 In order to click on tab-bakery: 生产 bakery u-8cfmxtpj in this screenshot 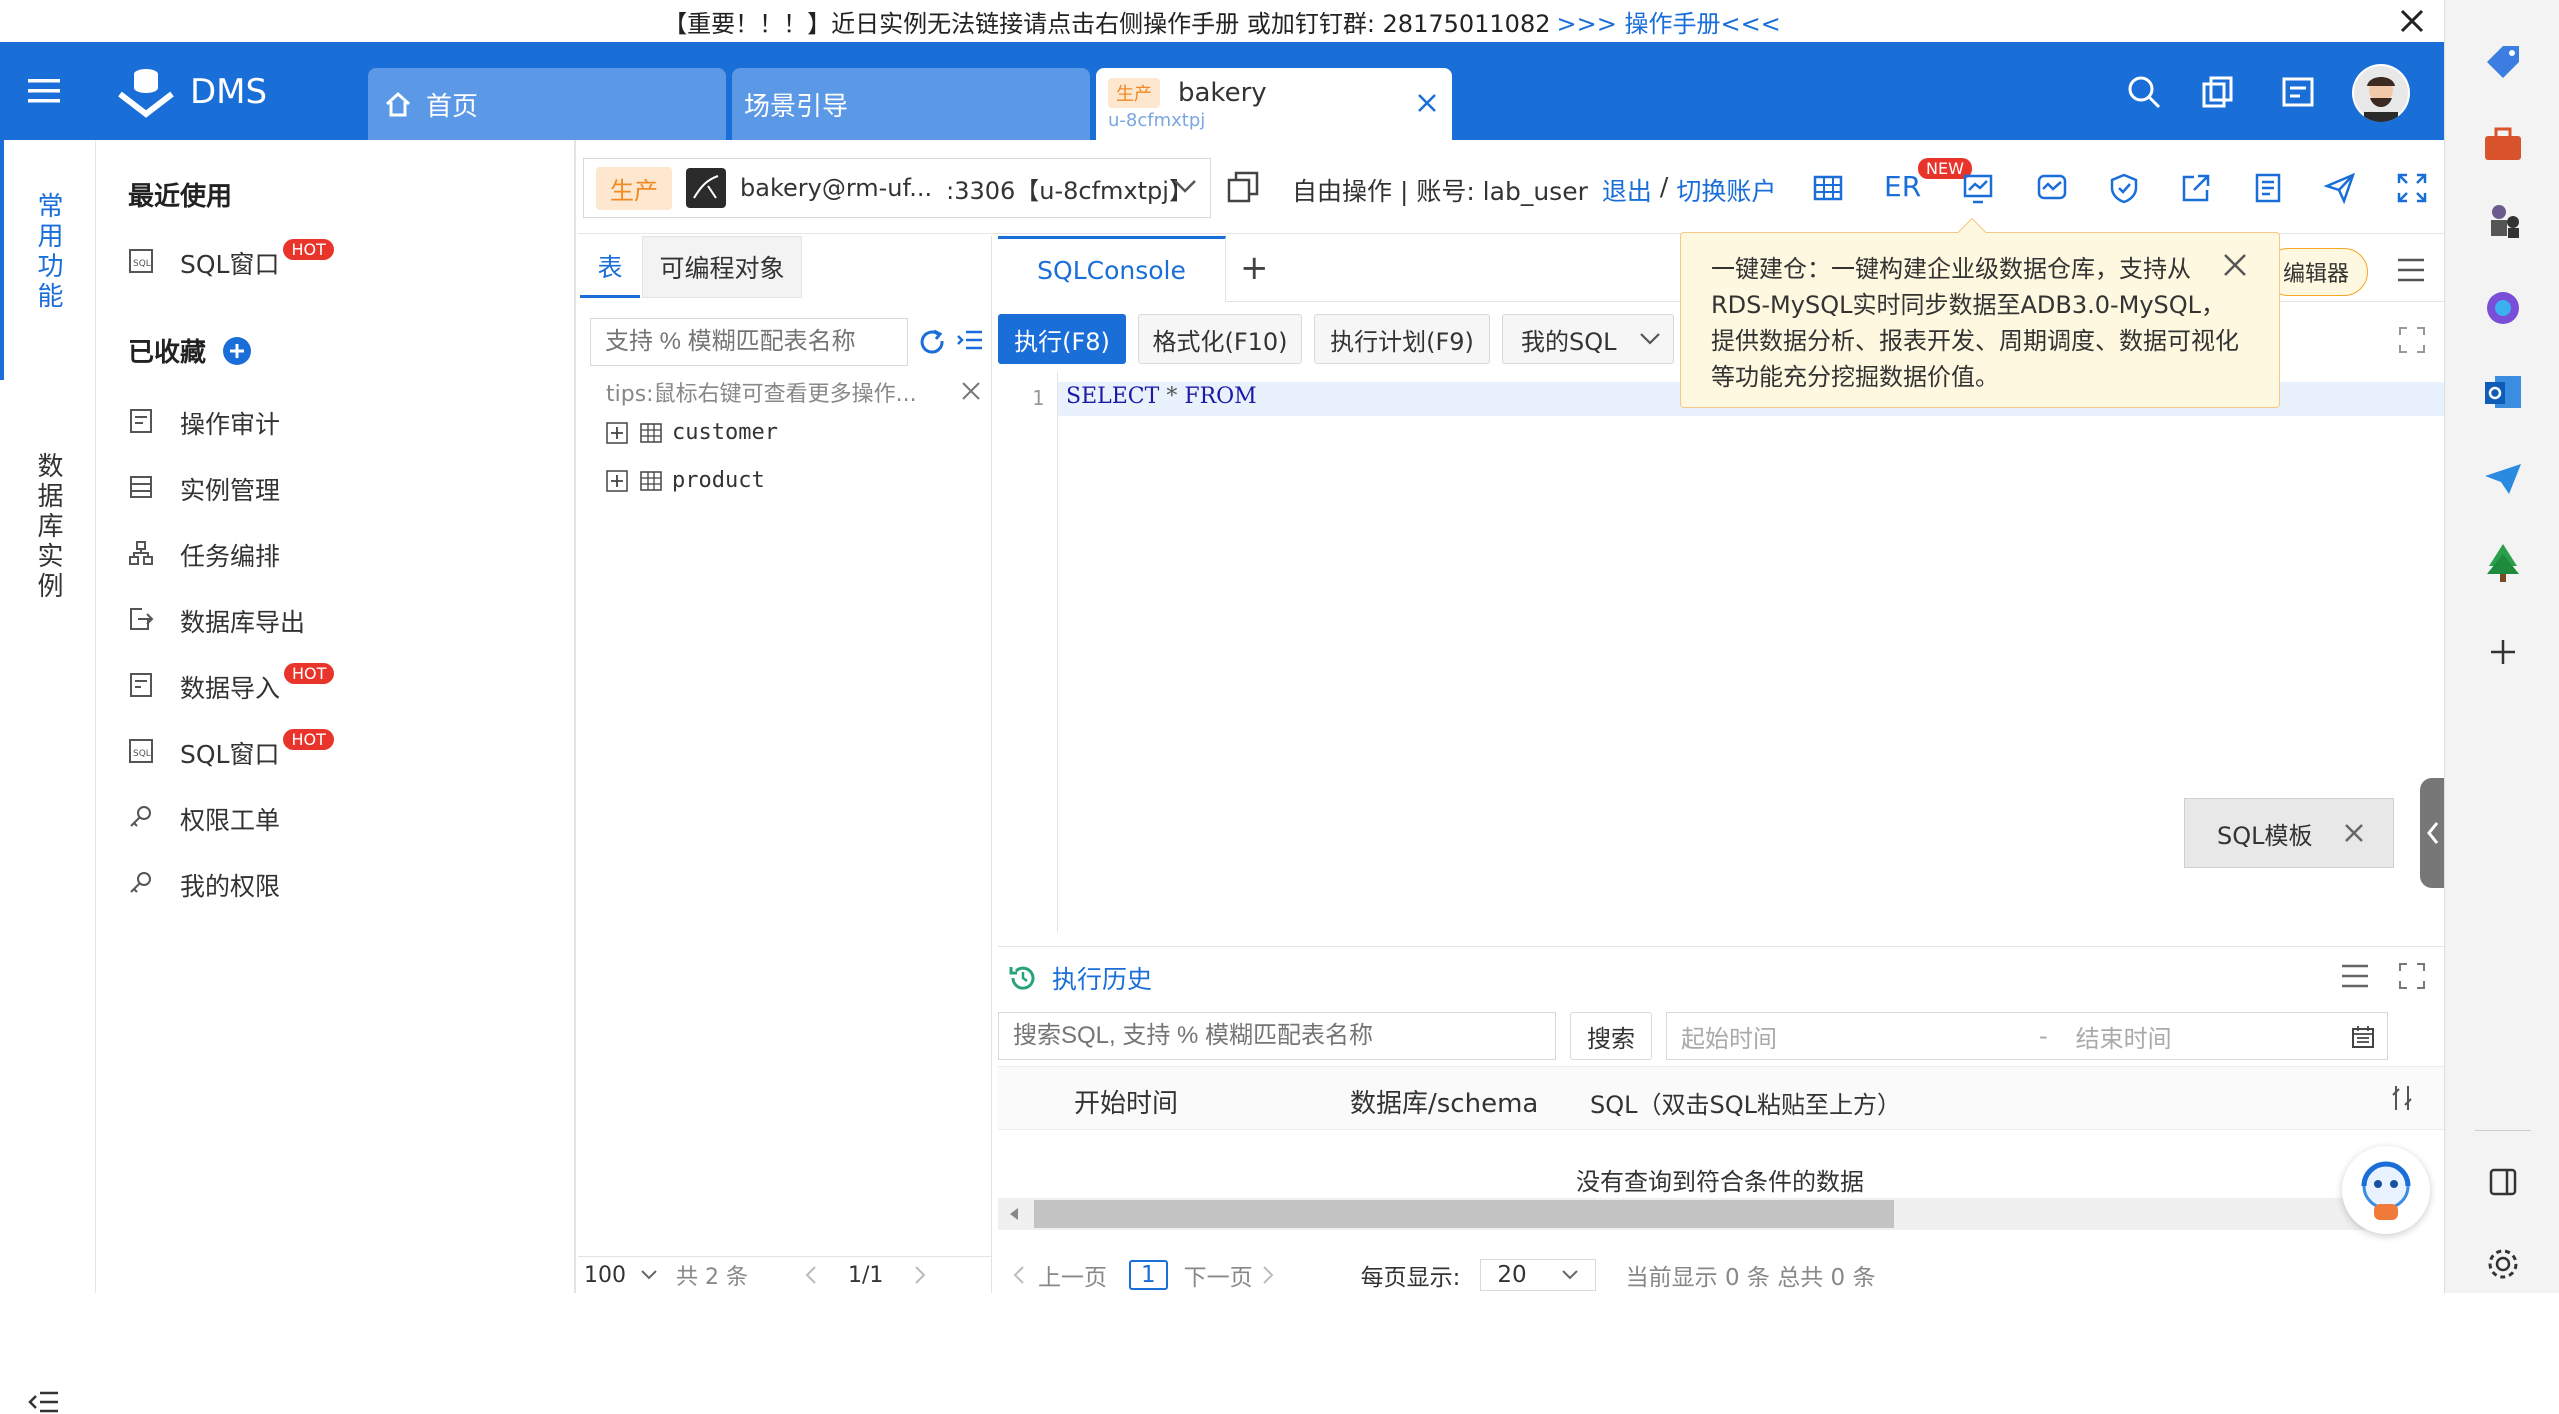, I will do `click(1274, 104)`.